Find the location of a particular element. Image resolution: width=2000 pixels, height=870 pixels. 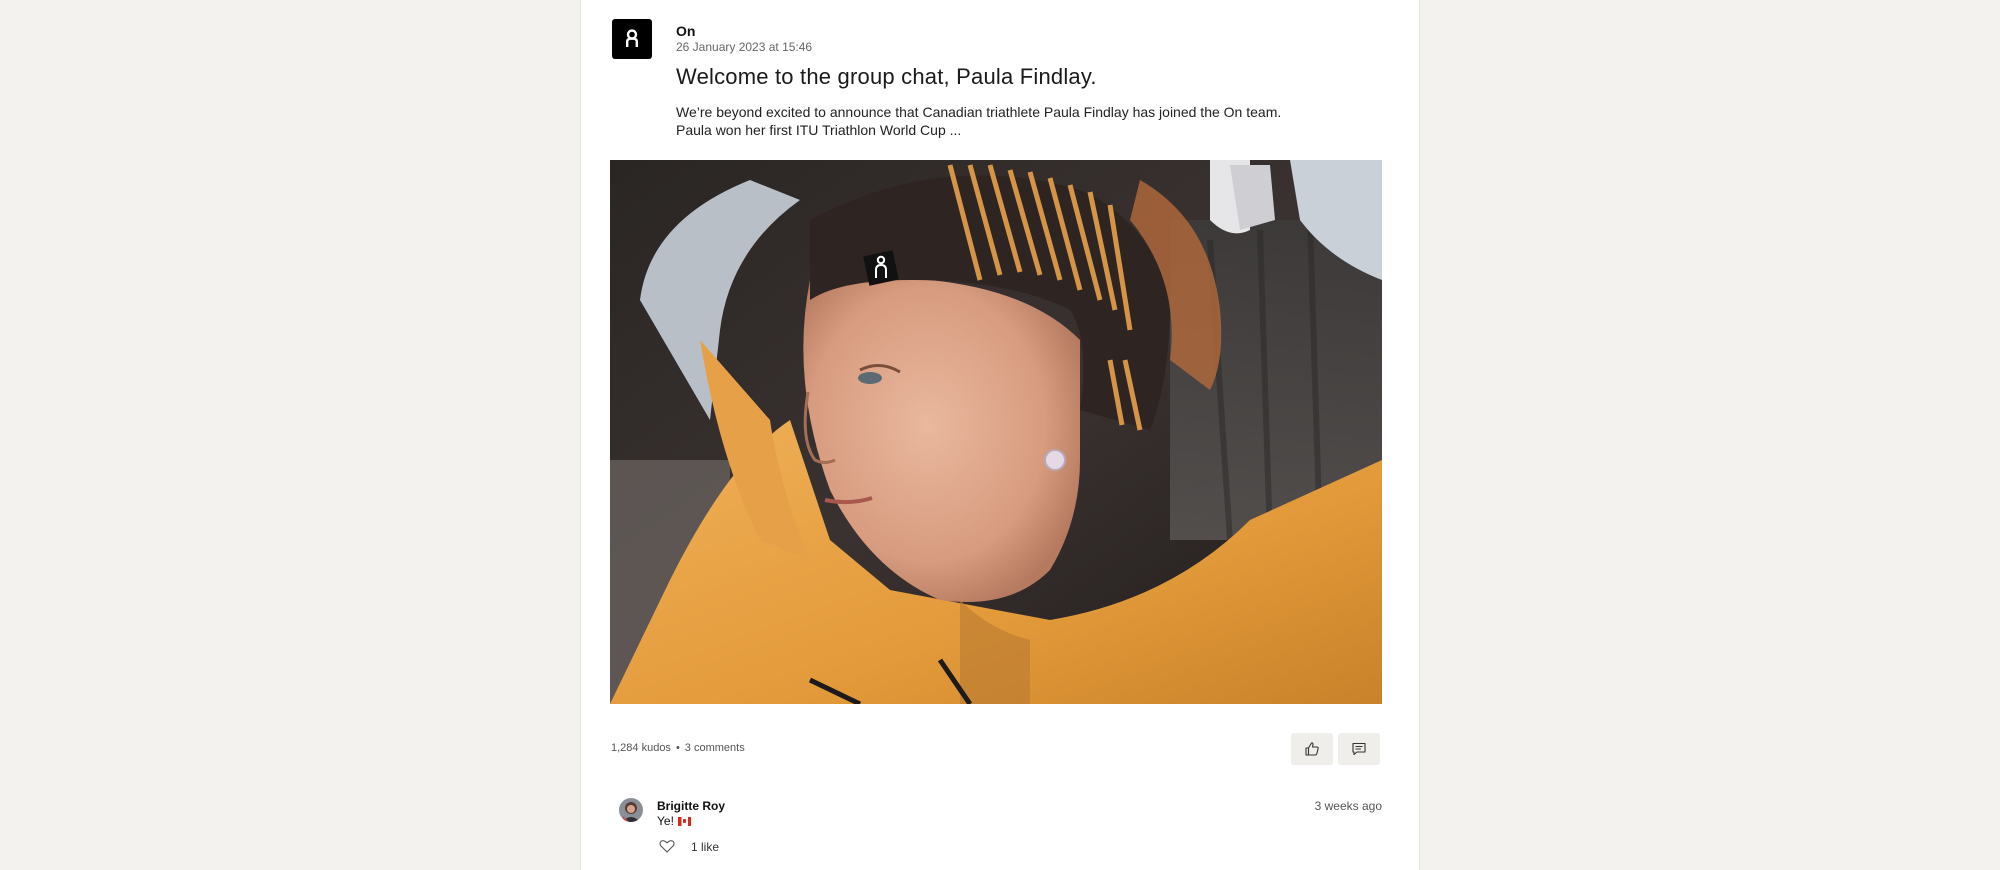

kudos-count: 1,284 kudos is located at coordinates (641, 748).